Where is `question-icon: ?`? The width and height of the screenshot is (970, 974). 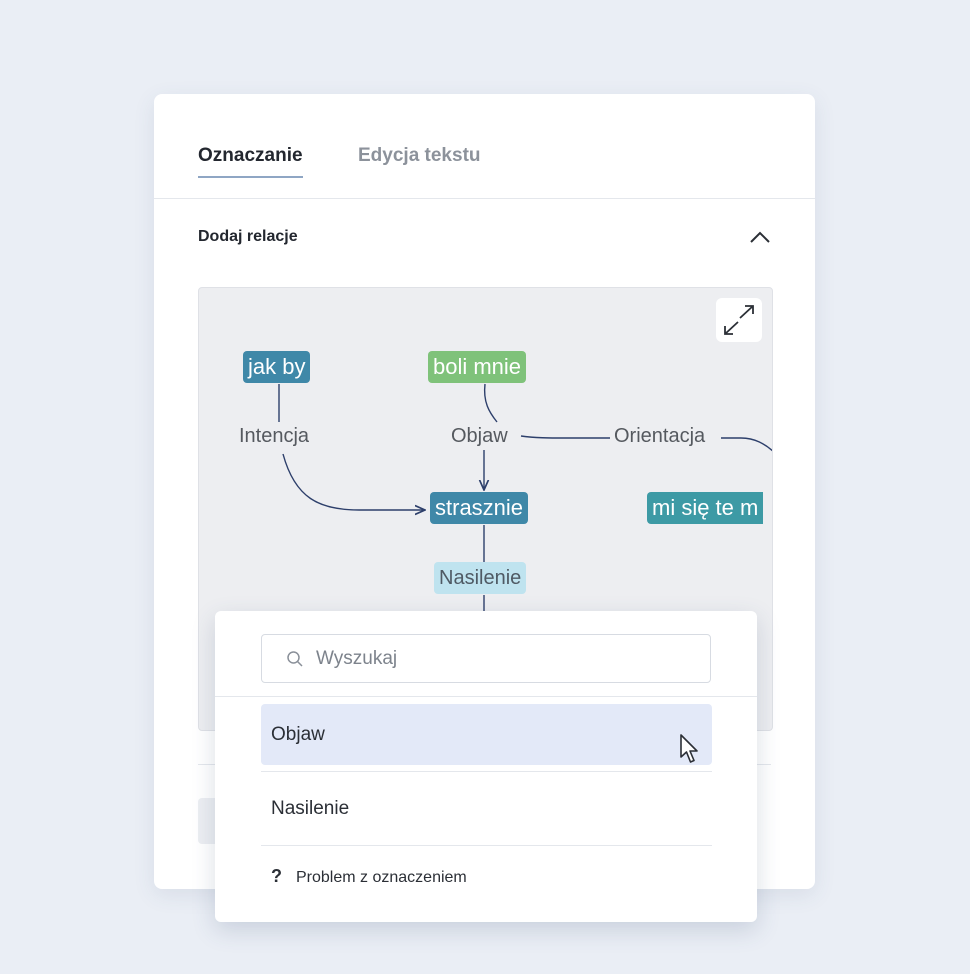
question-icon: ? is located at coordinates (276, 876).